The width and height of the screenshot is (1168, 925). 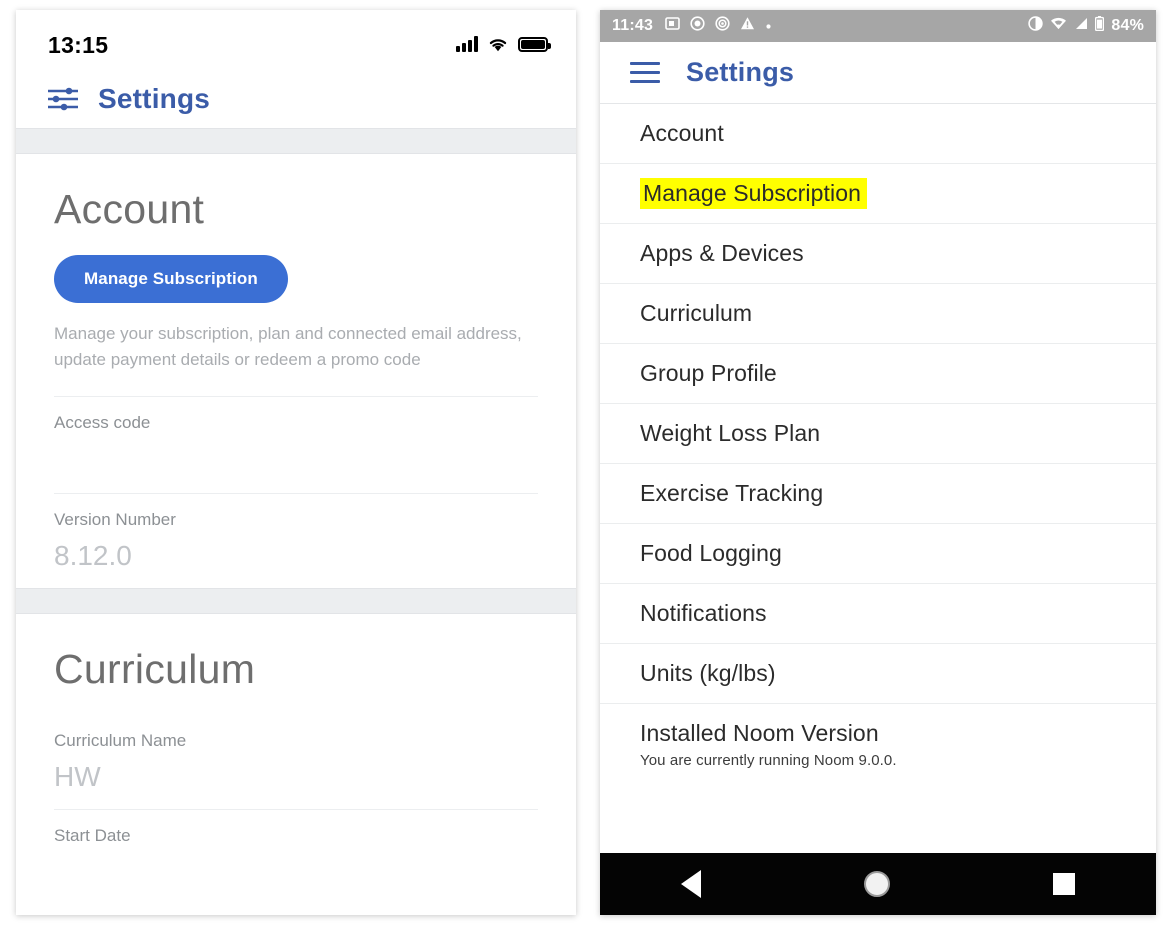 What do you see at coordinates (708, 673) in the screenshot?
I see `list-item-label: Units (kg/lbs)` at bounding box center [708, 673].